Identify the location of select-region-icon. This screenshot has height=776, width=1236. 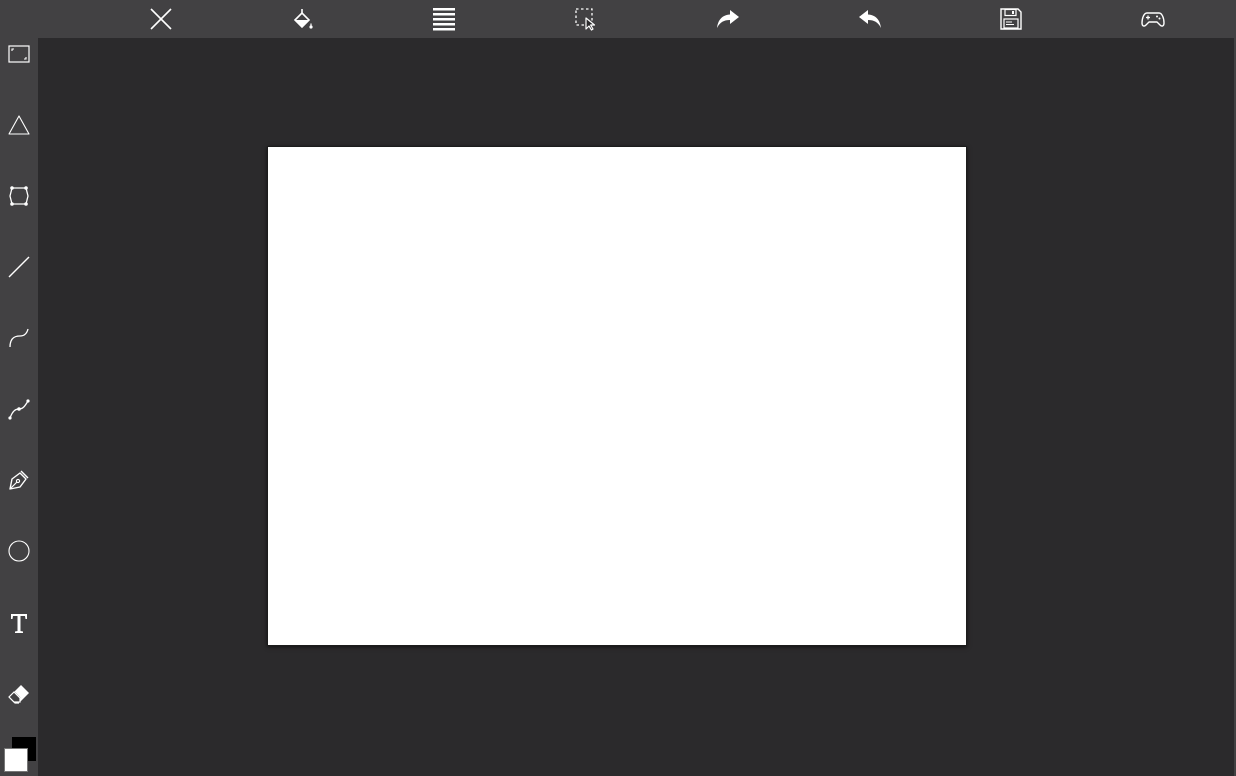
(585, 19).